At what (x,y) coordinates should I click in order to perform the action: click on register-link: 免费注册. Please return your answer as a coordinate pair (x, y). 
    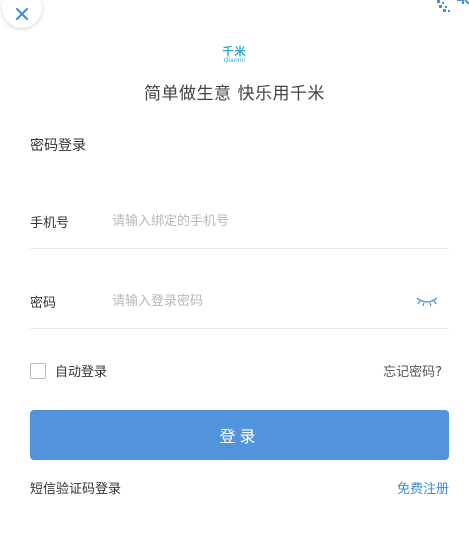
    Looking at the image, I should click on (423, 487).